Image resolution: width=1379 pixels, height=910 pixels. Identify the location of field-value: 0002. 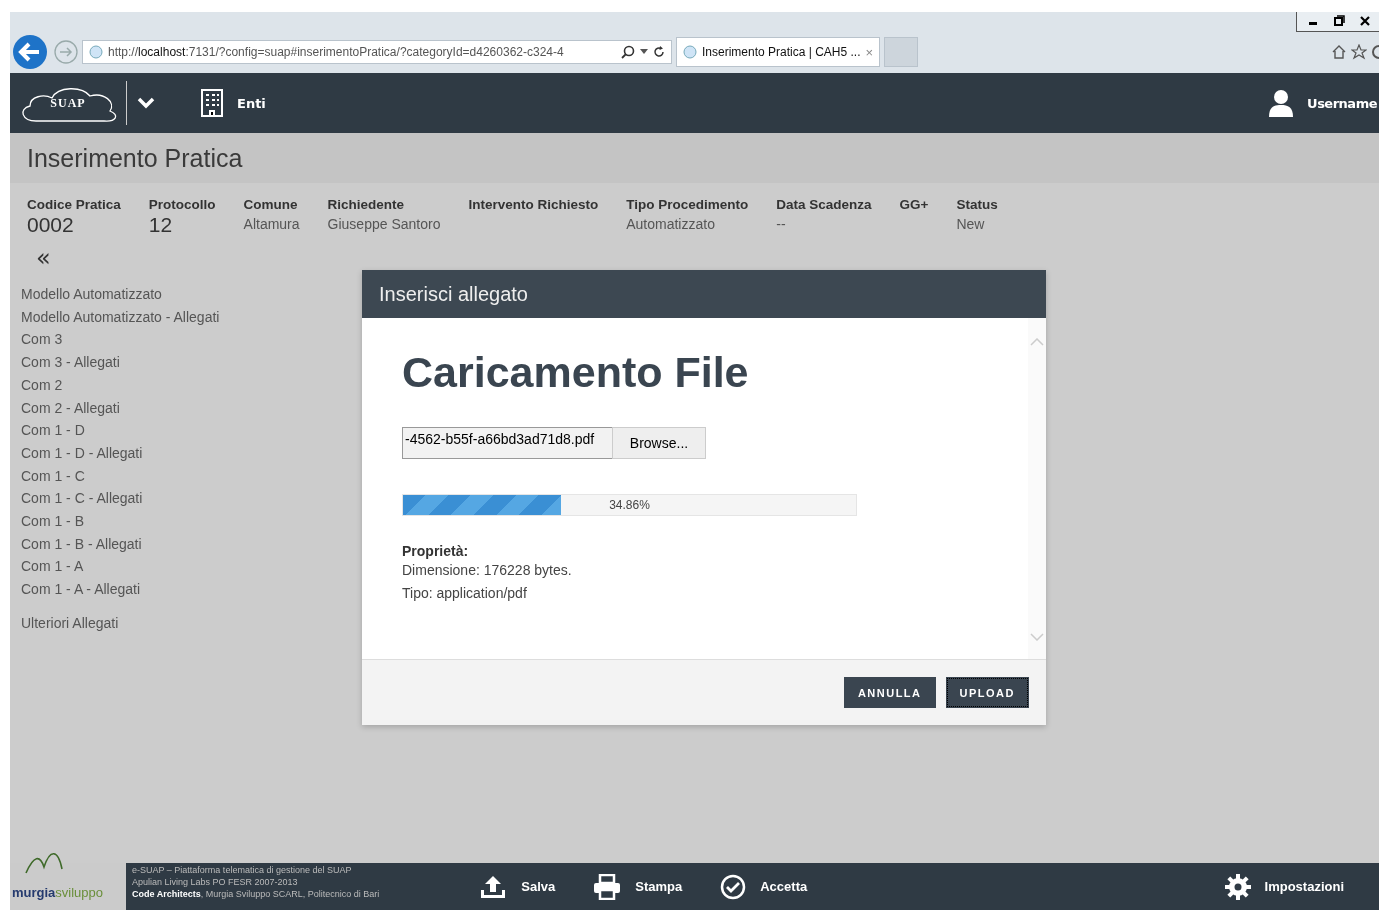
(51, 225).